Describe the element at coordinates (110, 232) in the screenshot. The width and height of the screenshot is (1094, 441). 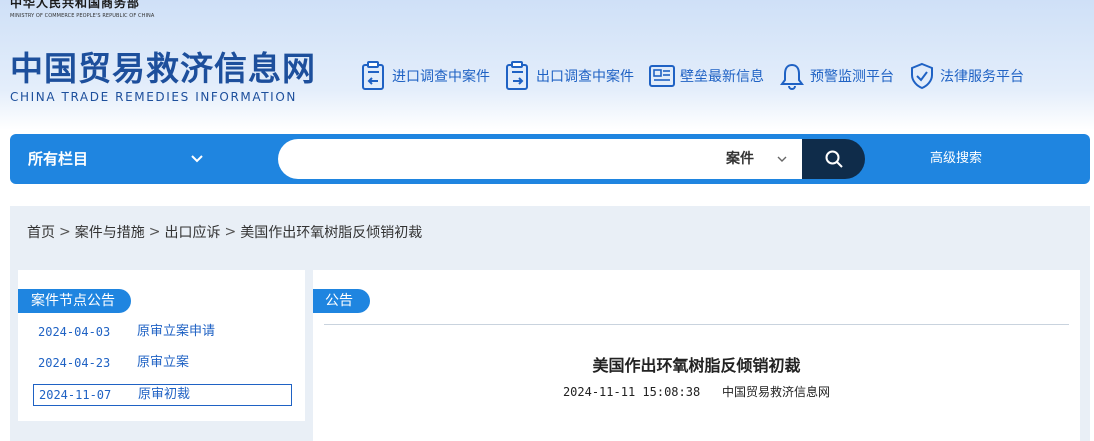
I see `breadcrumb-cases: 案件与措施` at that location.